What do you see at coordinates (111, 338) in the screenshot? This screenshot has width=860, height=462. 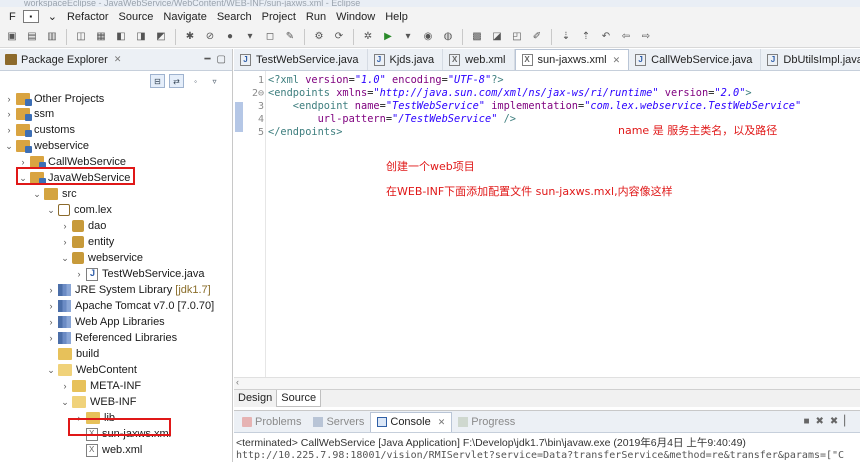 I see `tree-item-referenced-libraries: › Referenced Libraries` at bounding box center [111, 338].